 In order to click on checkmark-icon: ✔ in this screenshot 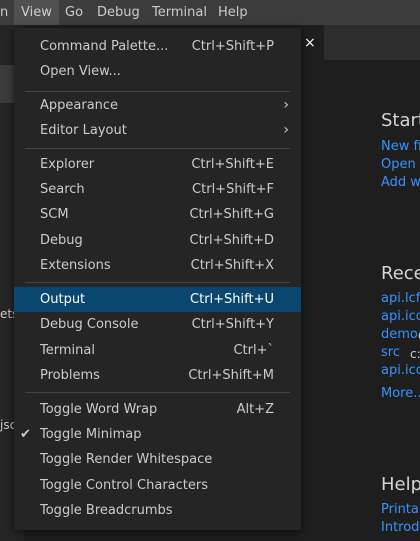, I will do `click(25, 434)`.